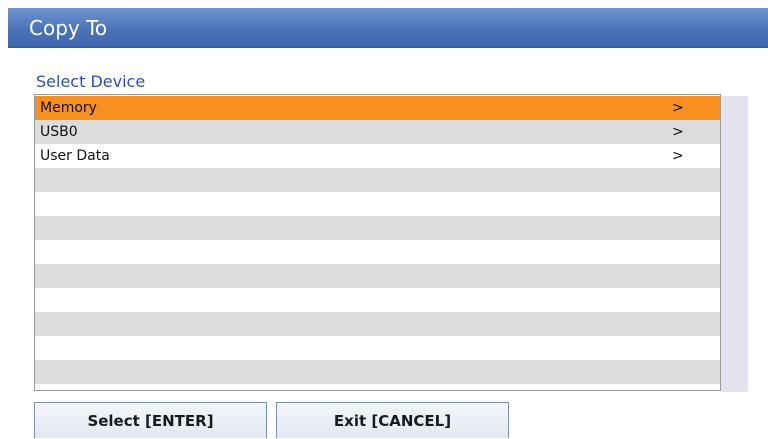 The height and width of the screenshot is (439, 768). I want to click on device-row: User Data >, so click(377, 156).